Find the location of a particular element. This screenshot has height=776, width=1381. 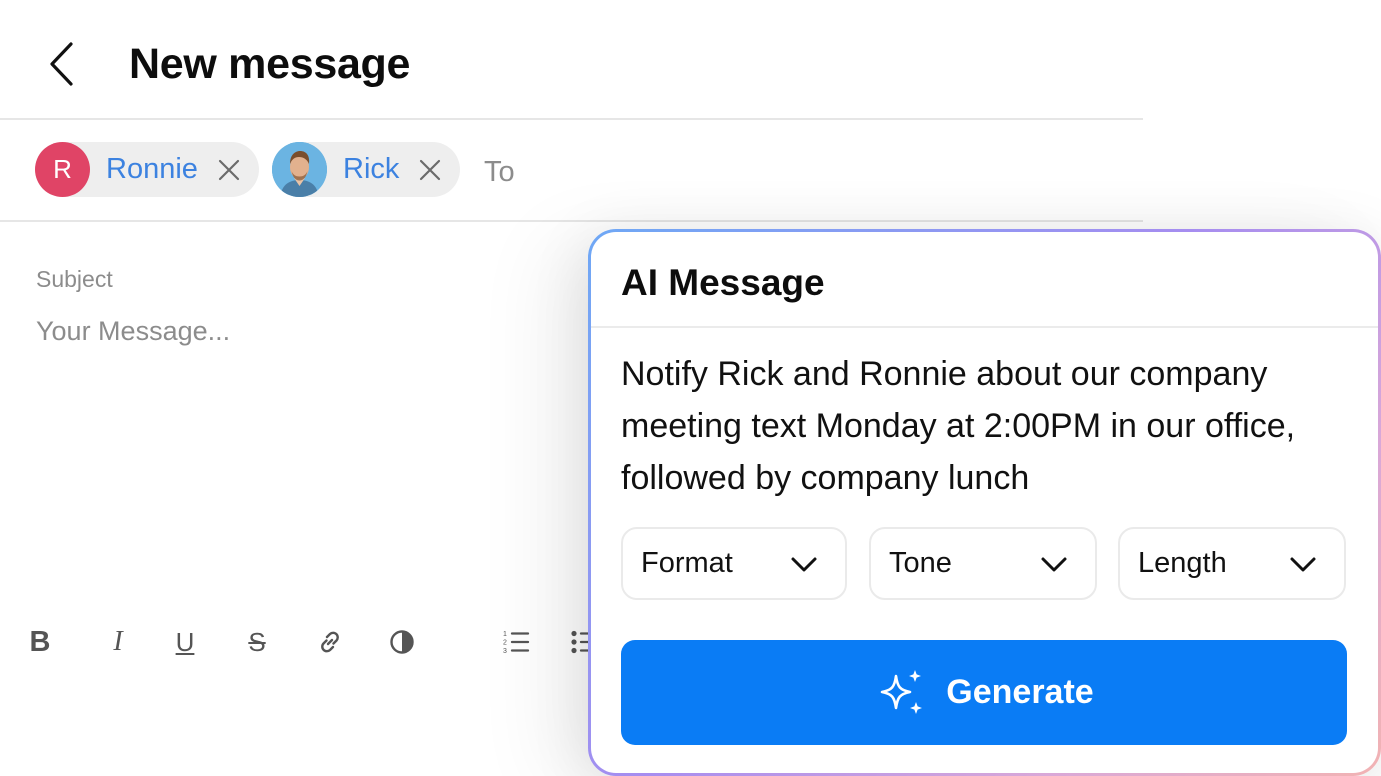

contrast-icon is located at coordinates (402, 642).